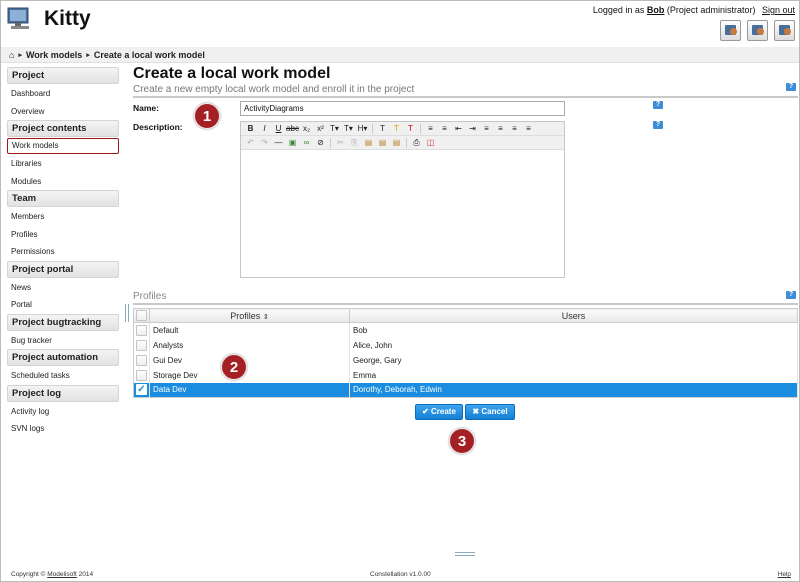 The image size is (800, 582). I want to click on text-color-icon: T, so click(382, 129).